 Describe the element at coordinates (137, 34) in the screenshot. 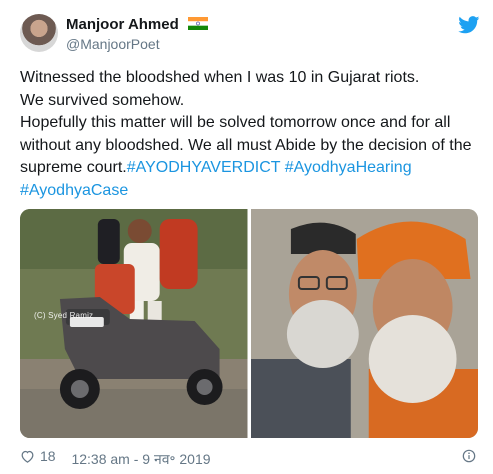

I see `author-block: Manjoor Ahmed @ManjoorPoet` at that location.